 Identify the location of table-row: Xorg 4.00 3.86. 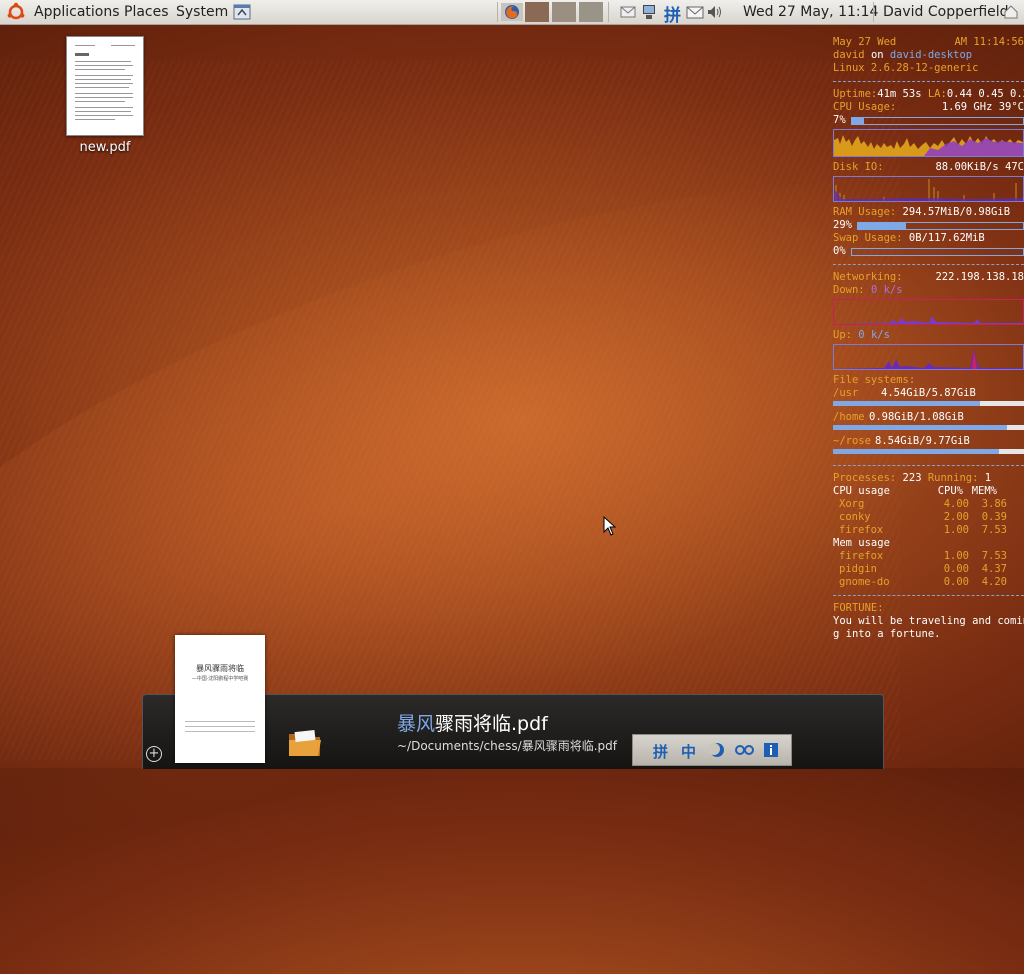
(928, 504).